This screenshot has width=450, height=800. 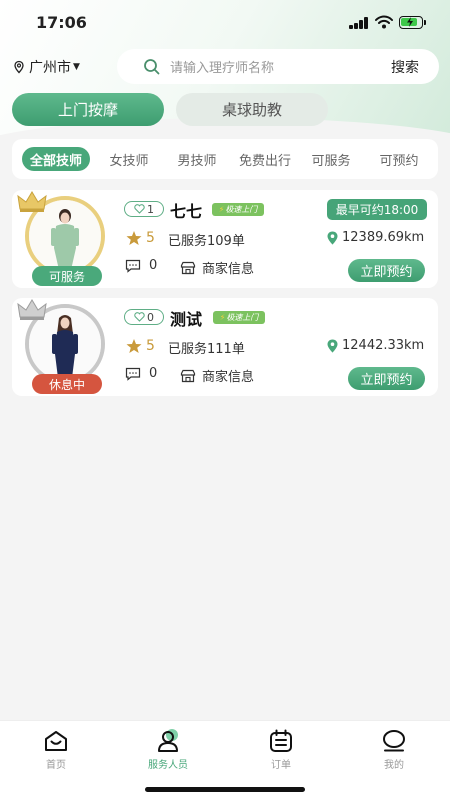 I want to click on avatar: 休息中, so click(x=63, y=346).